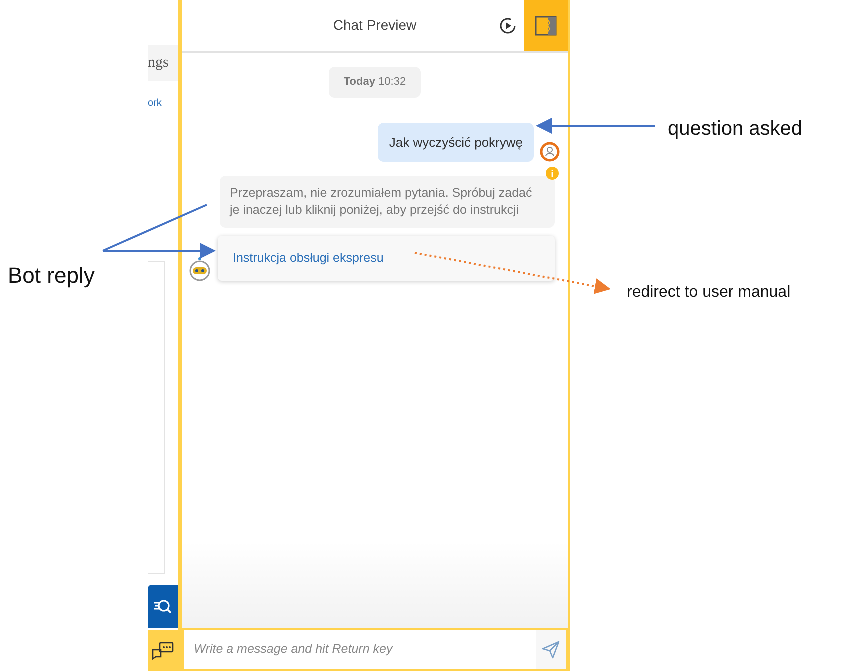 The width and height of the screenshot is (844, 671). I want to click on split-panel-icon, so click(546, 26).